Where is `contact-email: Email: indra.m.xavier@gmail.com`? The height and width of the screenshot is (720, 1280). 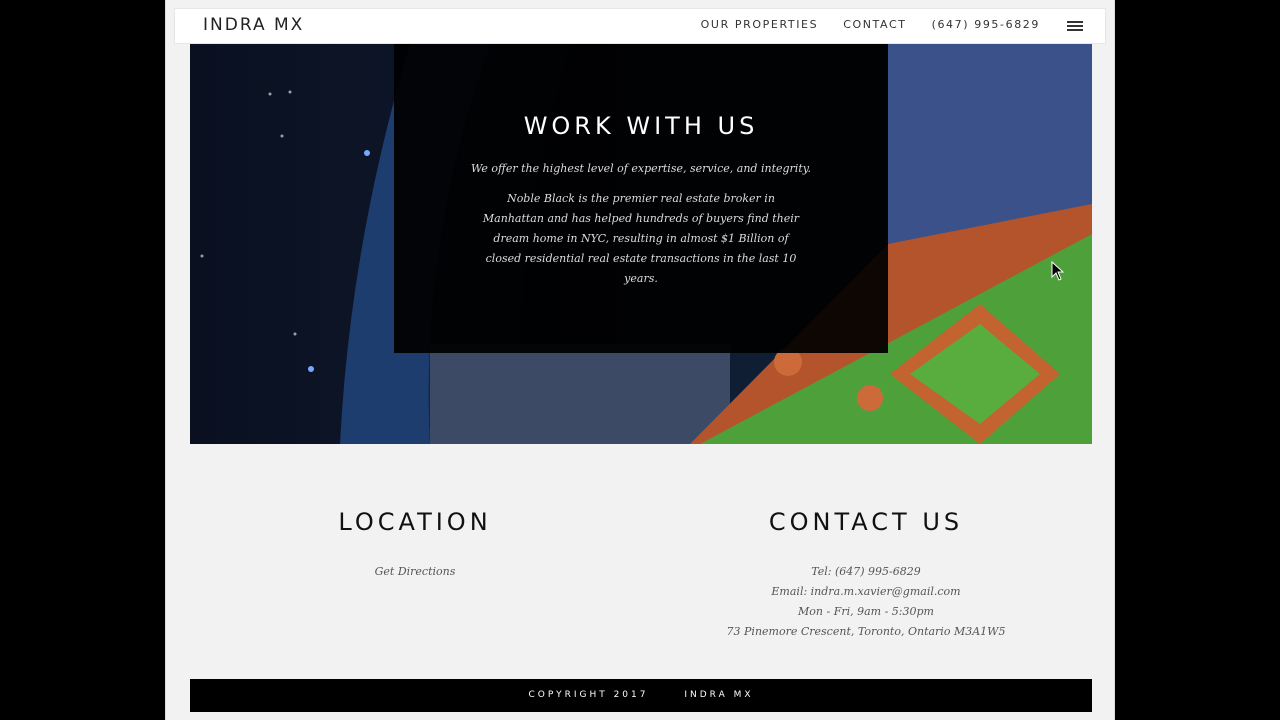
contact-email: Email: indra.m.xavier@gmail.com is located at coordinates (866, 592).